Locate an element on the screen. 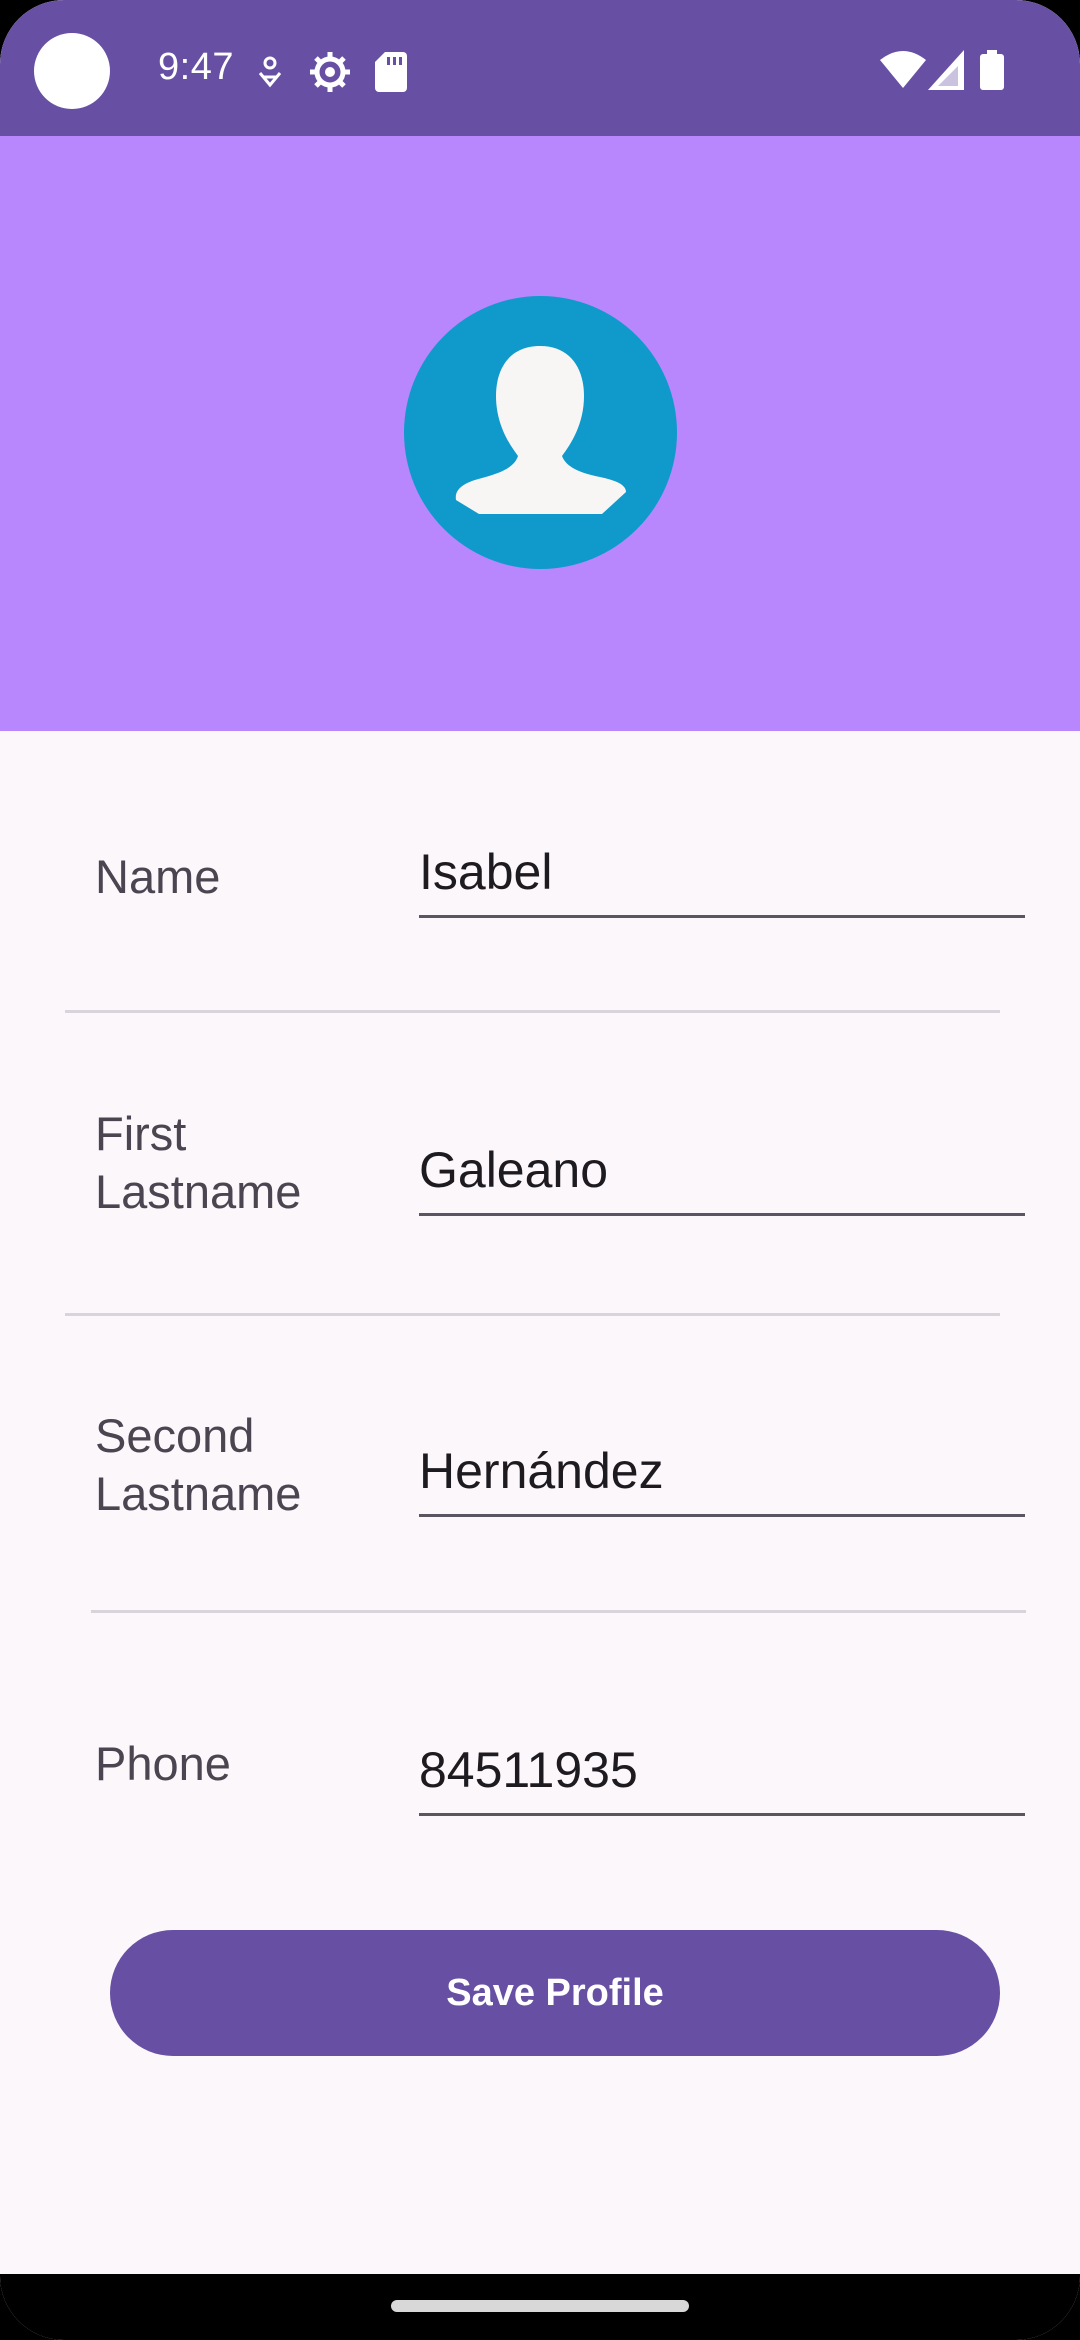 This screenshot has height=2340, width=1080. camera-cutout is located at coordinates (72, 71).